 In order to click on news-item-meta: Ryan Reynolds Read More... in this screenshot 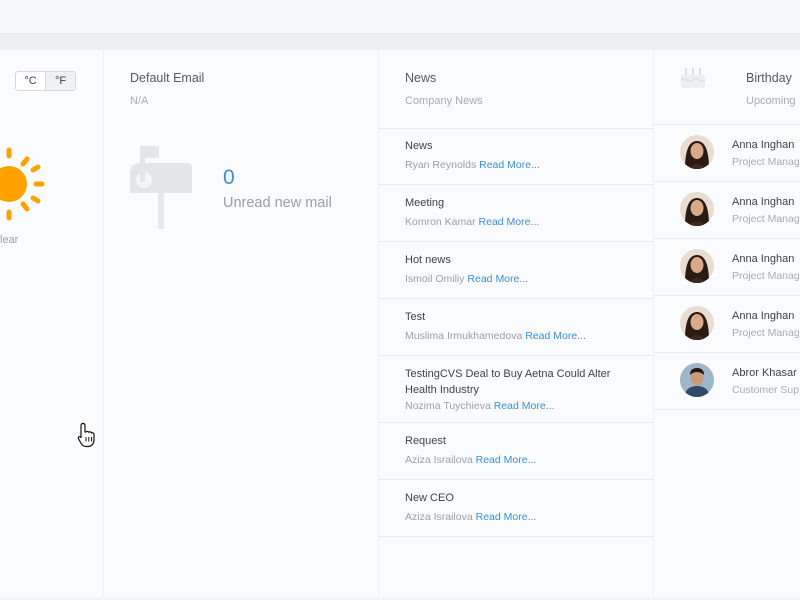, I will do `click(524, 165)`.